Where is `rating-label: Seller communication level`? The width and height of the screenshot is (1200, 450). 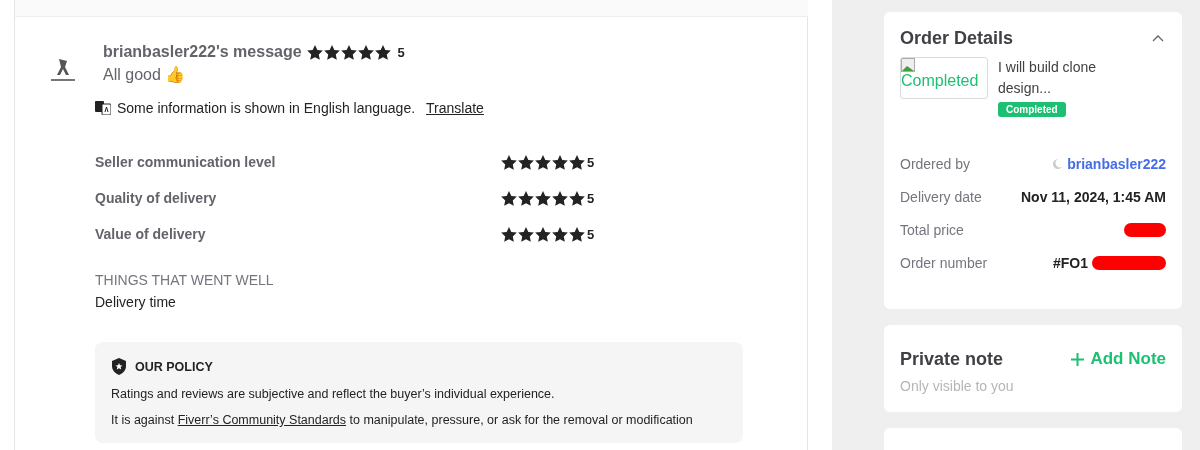
rating-label: Seller communication level is located at coordinates (186, 162).